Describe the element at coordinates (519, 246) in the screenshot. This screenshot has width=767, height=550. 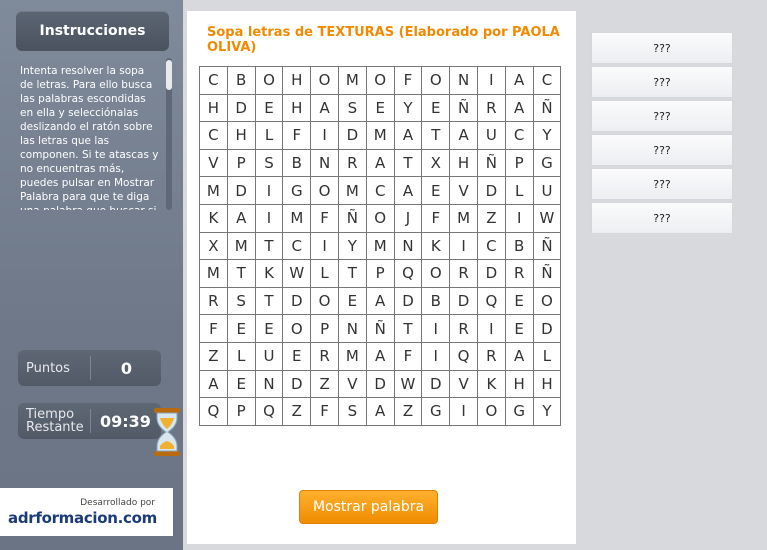
I see `grid-cell: B` at that location.